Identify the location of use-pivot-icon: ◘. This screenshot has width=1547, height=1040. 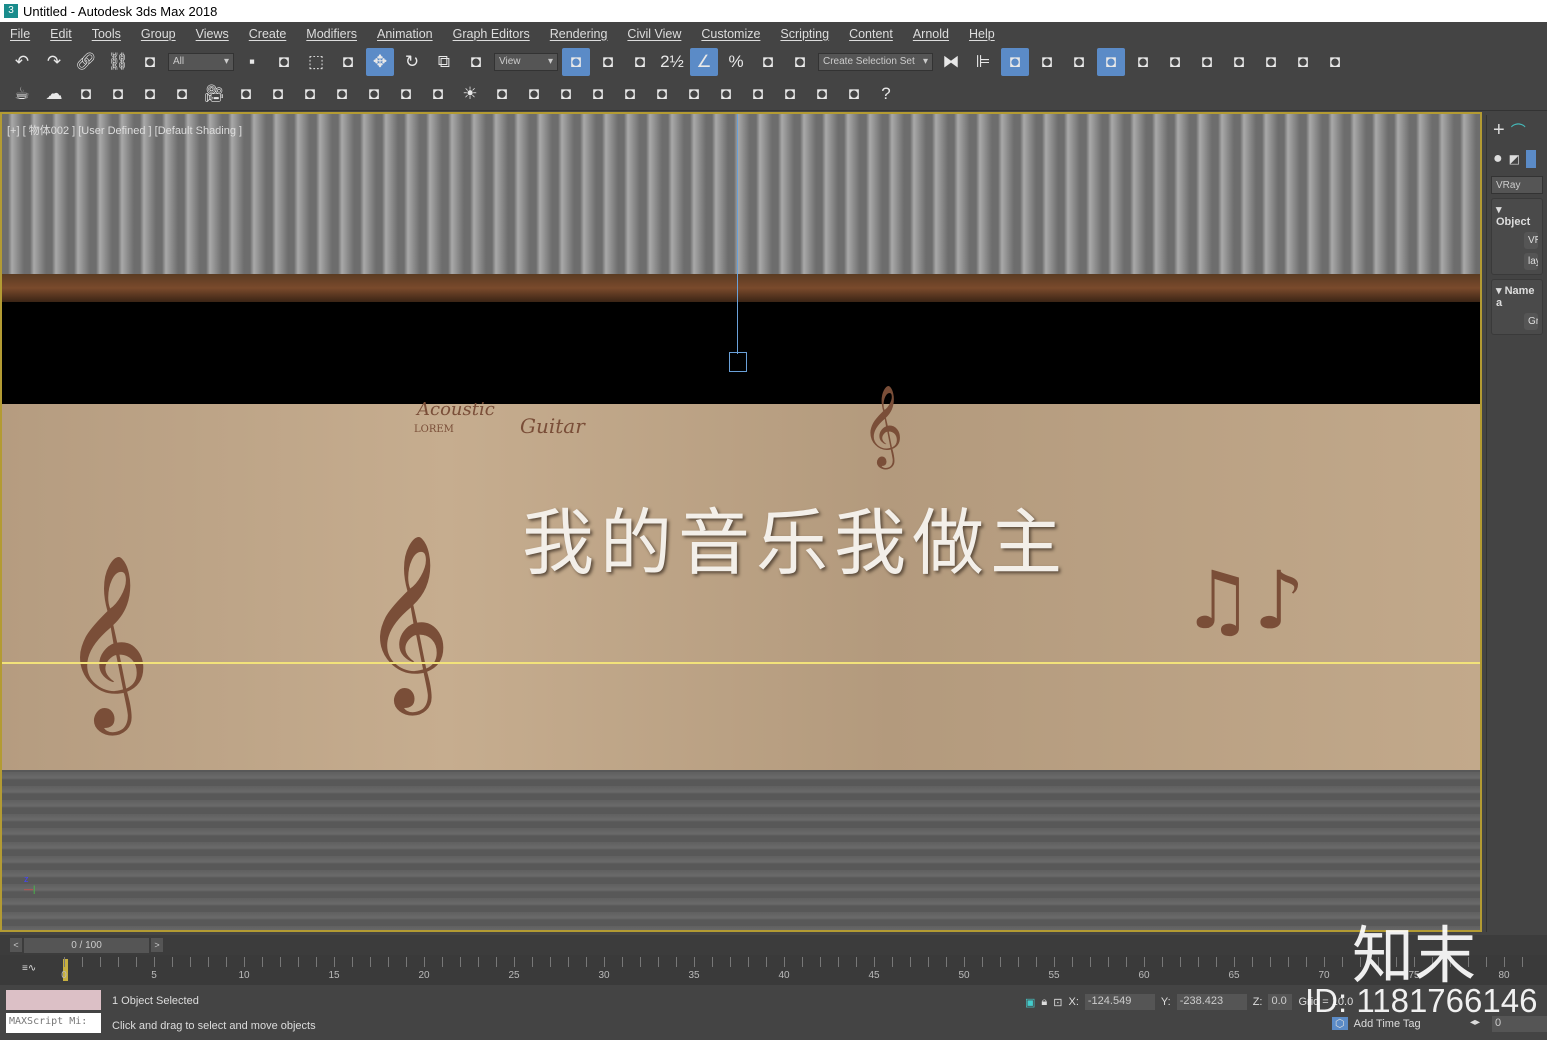
(576, 61).